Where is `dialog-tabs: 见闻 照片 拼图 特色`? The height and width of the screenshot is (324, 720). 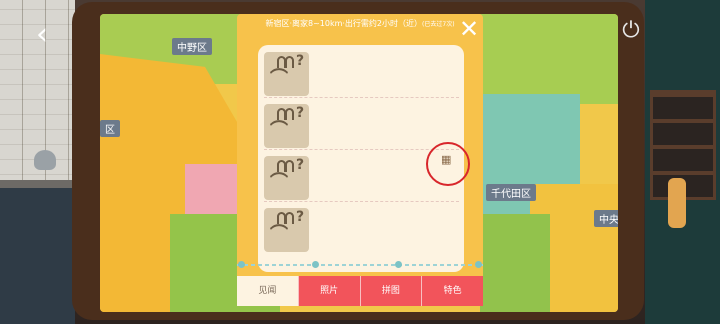
dialog-tabs: 见闻 照片 拼图 特色 is located at coordinates (360, 291).